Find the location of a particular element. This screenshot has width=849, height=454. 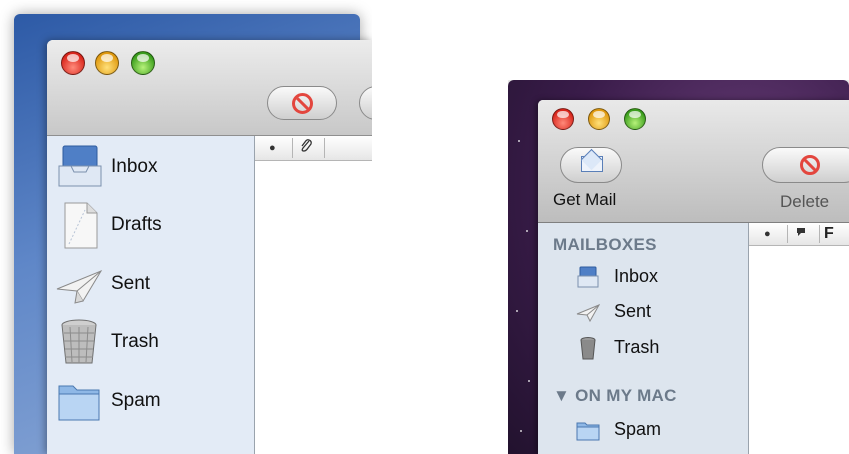

message-list-header: ● F is located at coordinates (799, 234).